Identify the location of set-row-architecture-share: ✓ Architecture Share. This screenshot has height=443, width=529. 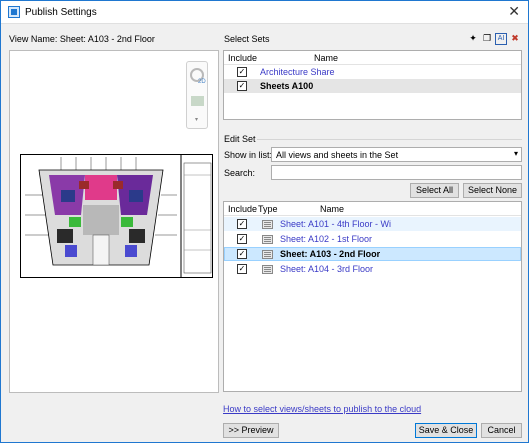
(372, 72).